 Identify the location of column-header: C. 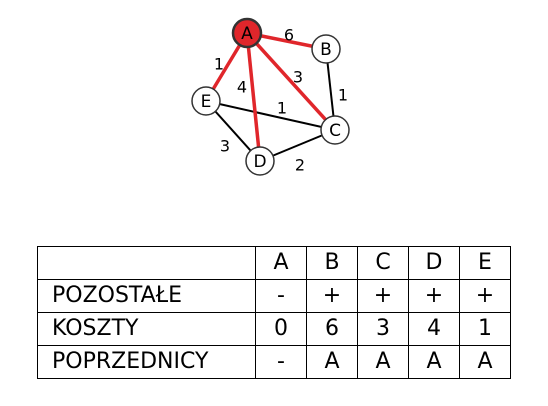
(383, 263).